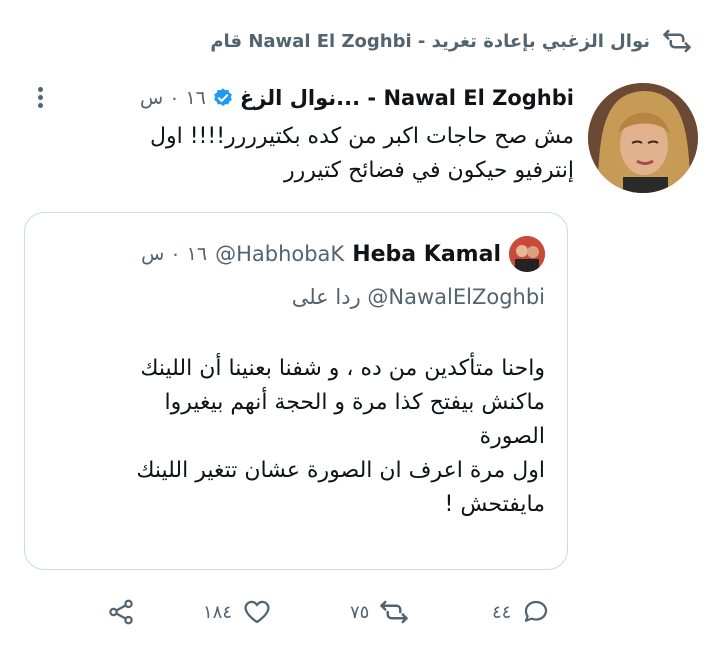  I want to click on quoted-author-row: ١٦ ٠ س @HabhobaK Heba Kamal, so click(343, 254).